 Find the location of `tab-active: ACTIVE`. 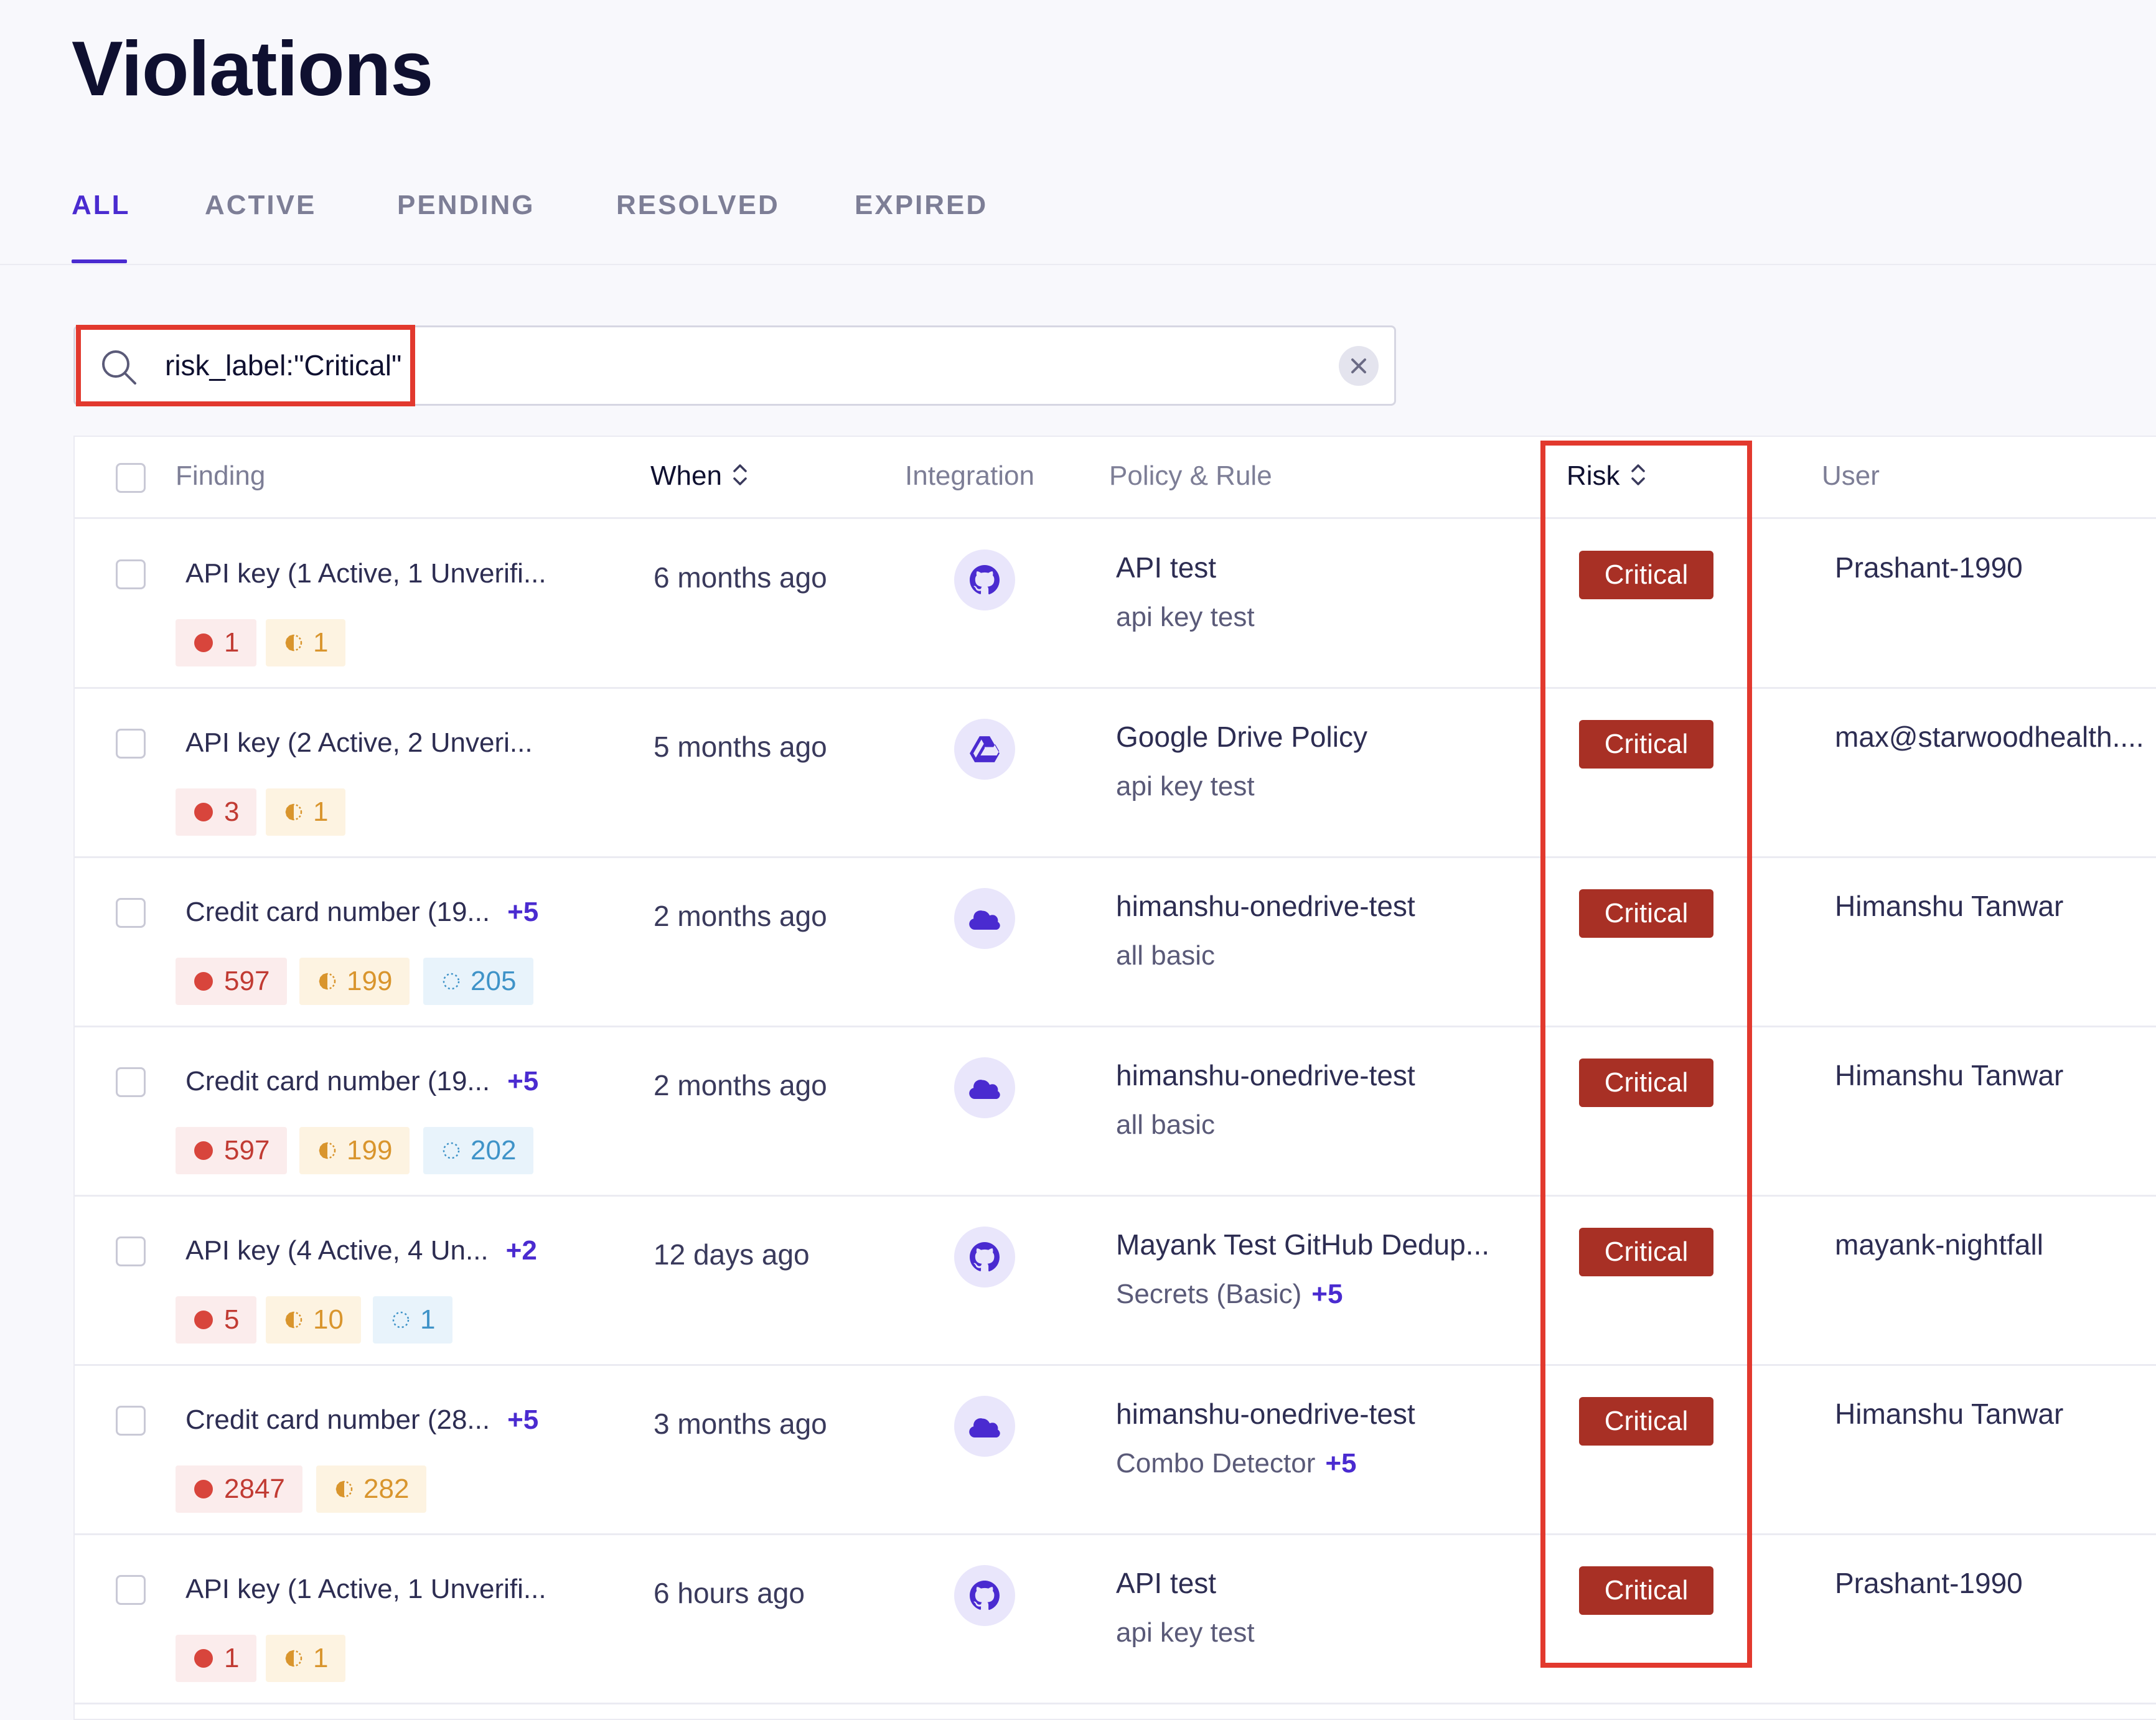

tab-active: ACTIVE is located at coordinates (260, 205).